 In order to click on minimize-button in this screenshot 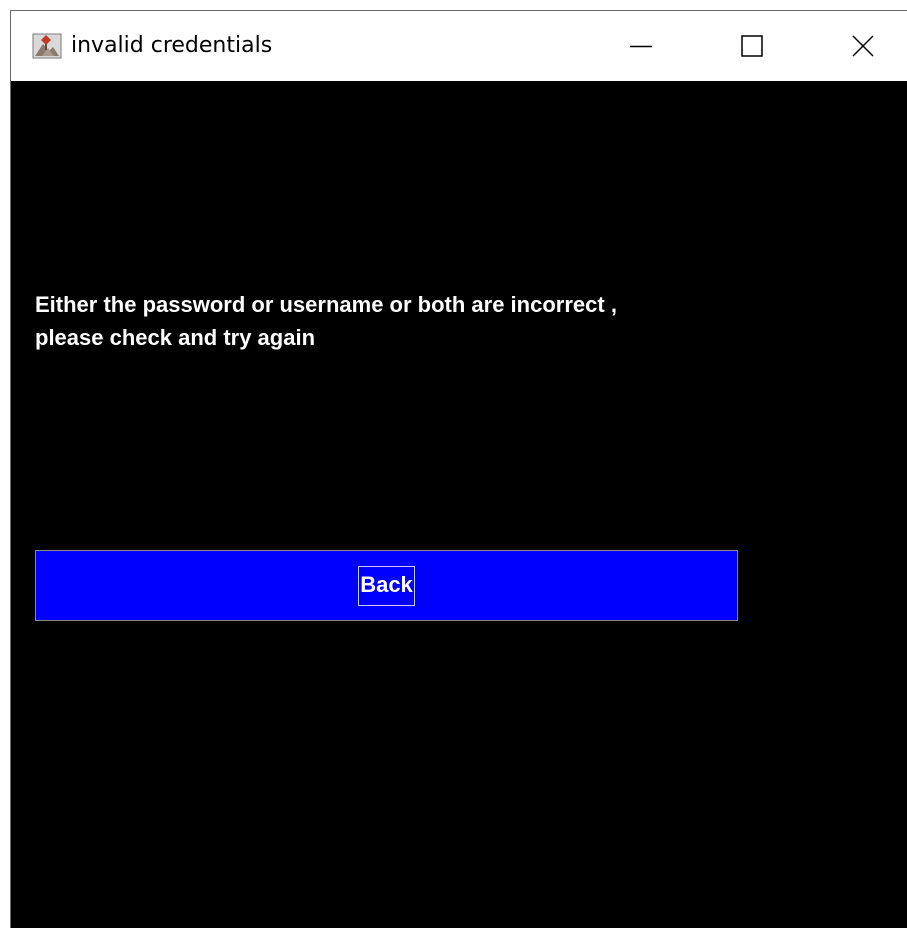, I will do `click(641, 46)`.